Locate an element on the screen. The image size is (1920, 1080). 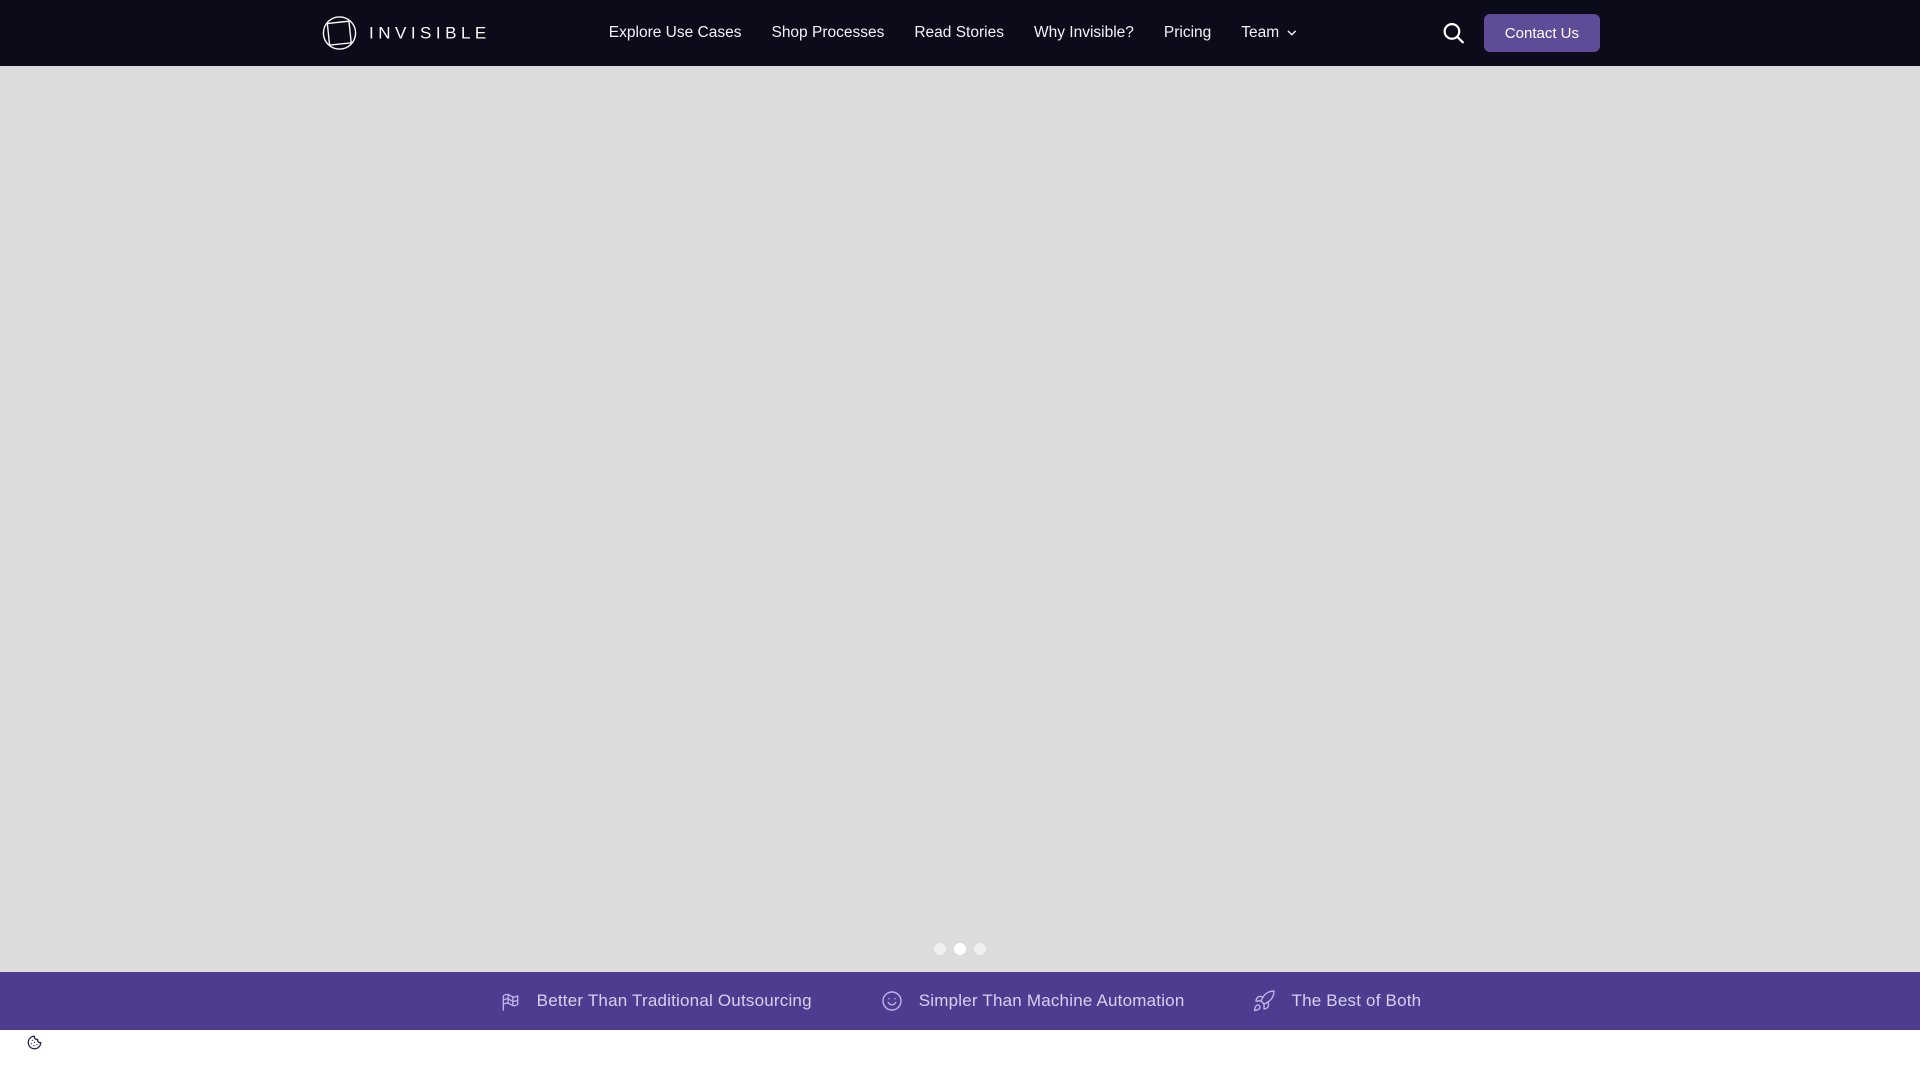
cookie-icon is located at coordinates (34, 1044).